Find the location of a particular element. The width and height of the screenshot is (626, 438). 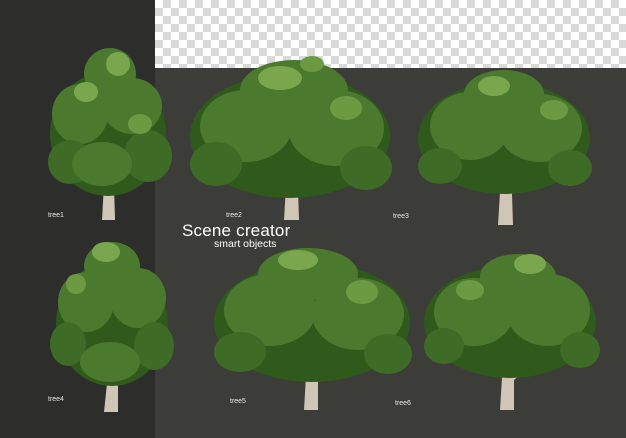

tree1-image is located at coordinates (107, 132).